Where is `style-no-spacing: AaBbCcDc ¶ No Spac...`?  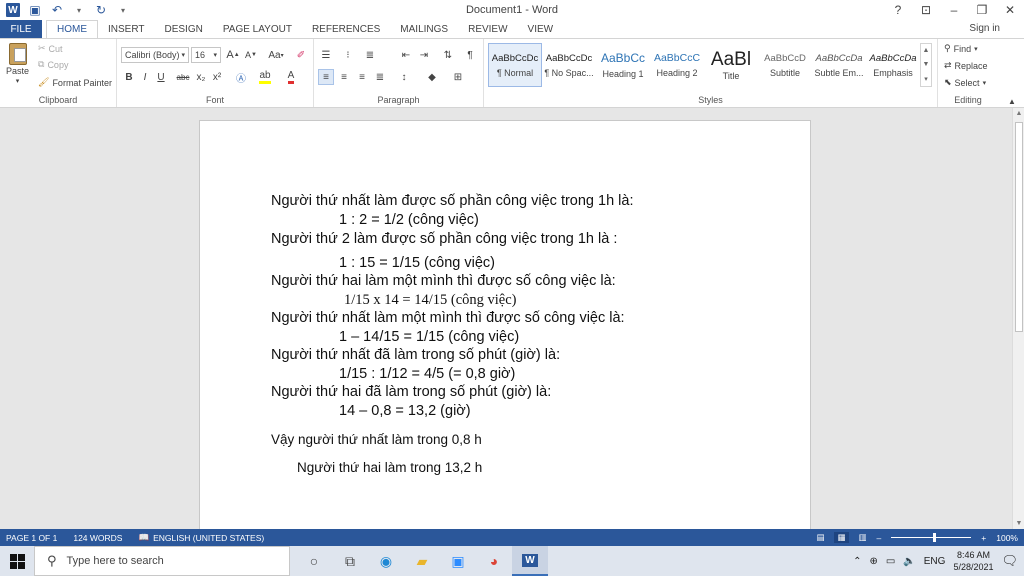 style-no-spacing: AaBbCcDc ¶ No Spac... is located at coordinates (569, 65).